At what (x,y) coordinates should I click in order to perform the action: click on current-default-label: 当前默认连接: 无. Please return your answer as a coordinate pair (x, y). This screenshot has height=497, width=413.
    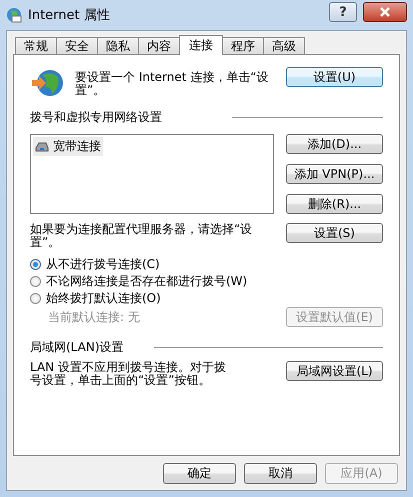
    Looking at the image, I should click on (94, 317).